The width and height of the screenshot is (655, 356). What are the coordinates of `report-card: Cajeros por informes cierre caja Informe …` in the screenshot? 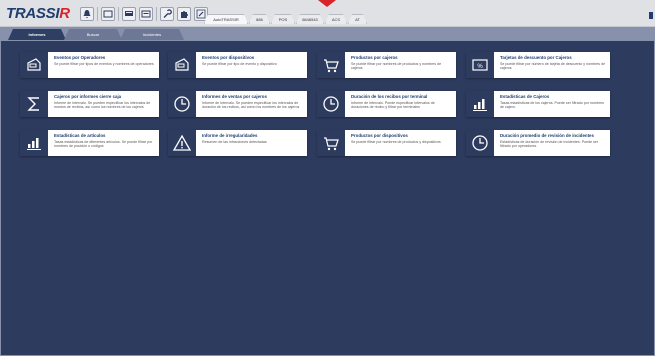 It's located at (89, 104).